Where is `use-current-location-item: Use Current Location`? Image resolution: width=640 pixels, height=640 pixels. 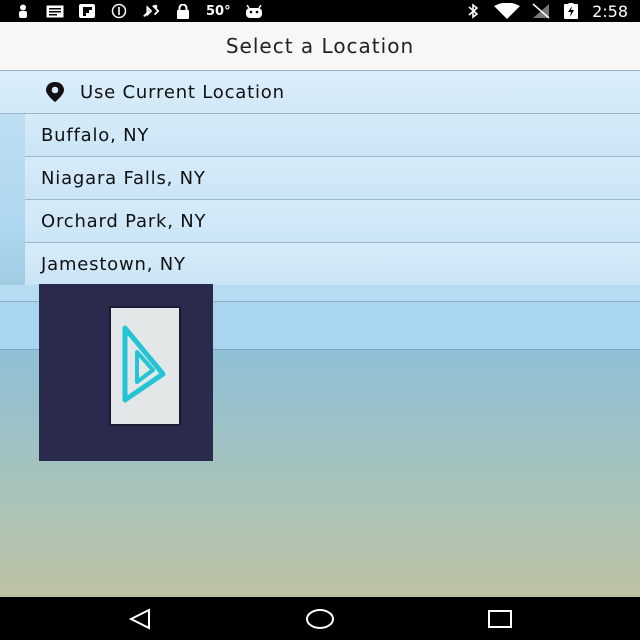
use-current-location-item: Use Current Location is located at coordinates (320, 92).